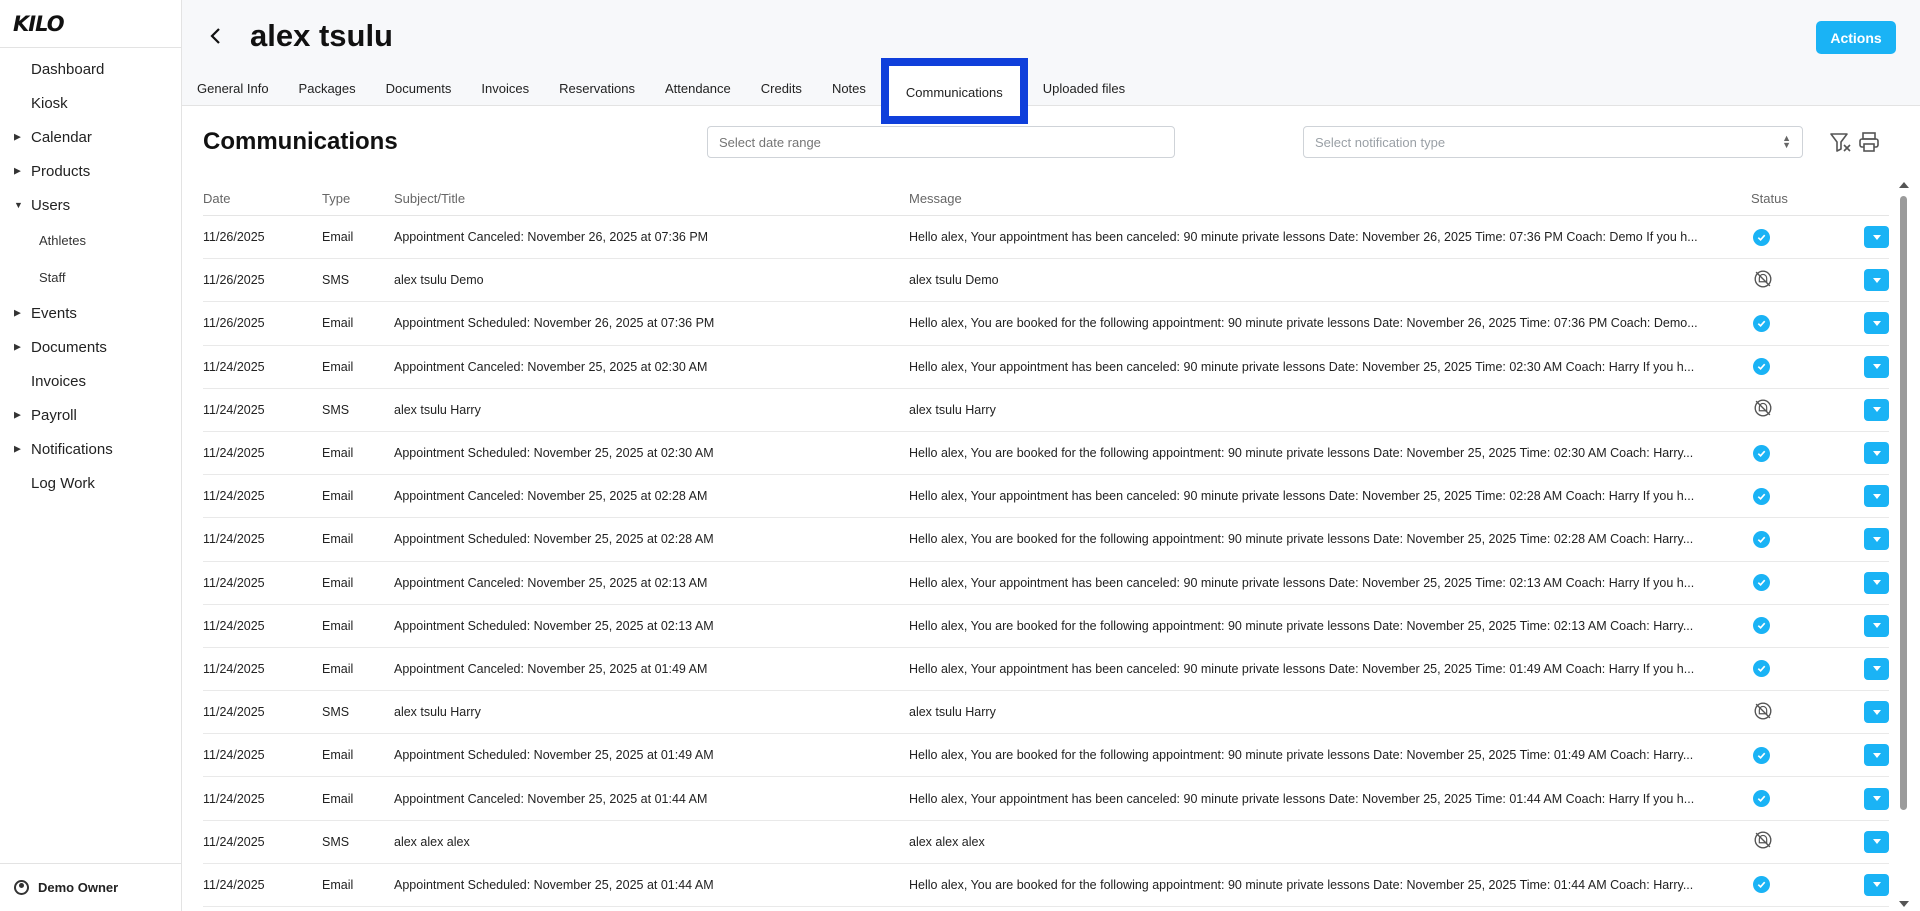 The height and width of the screenshot is (911, 1920). What do you see at coordinates (505, 89) in the screenshot?
I see `tab-invoices: Invoices` at bounding box center [505, 89].